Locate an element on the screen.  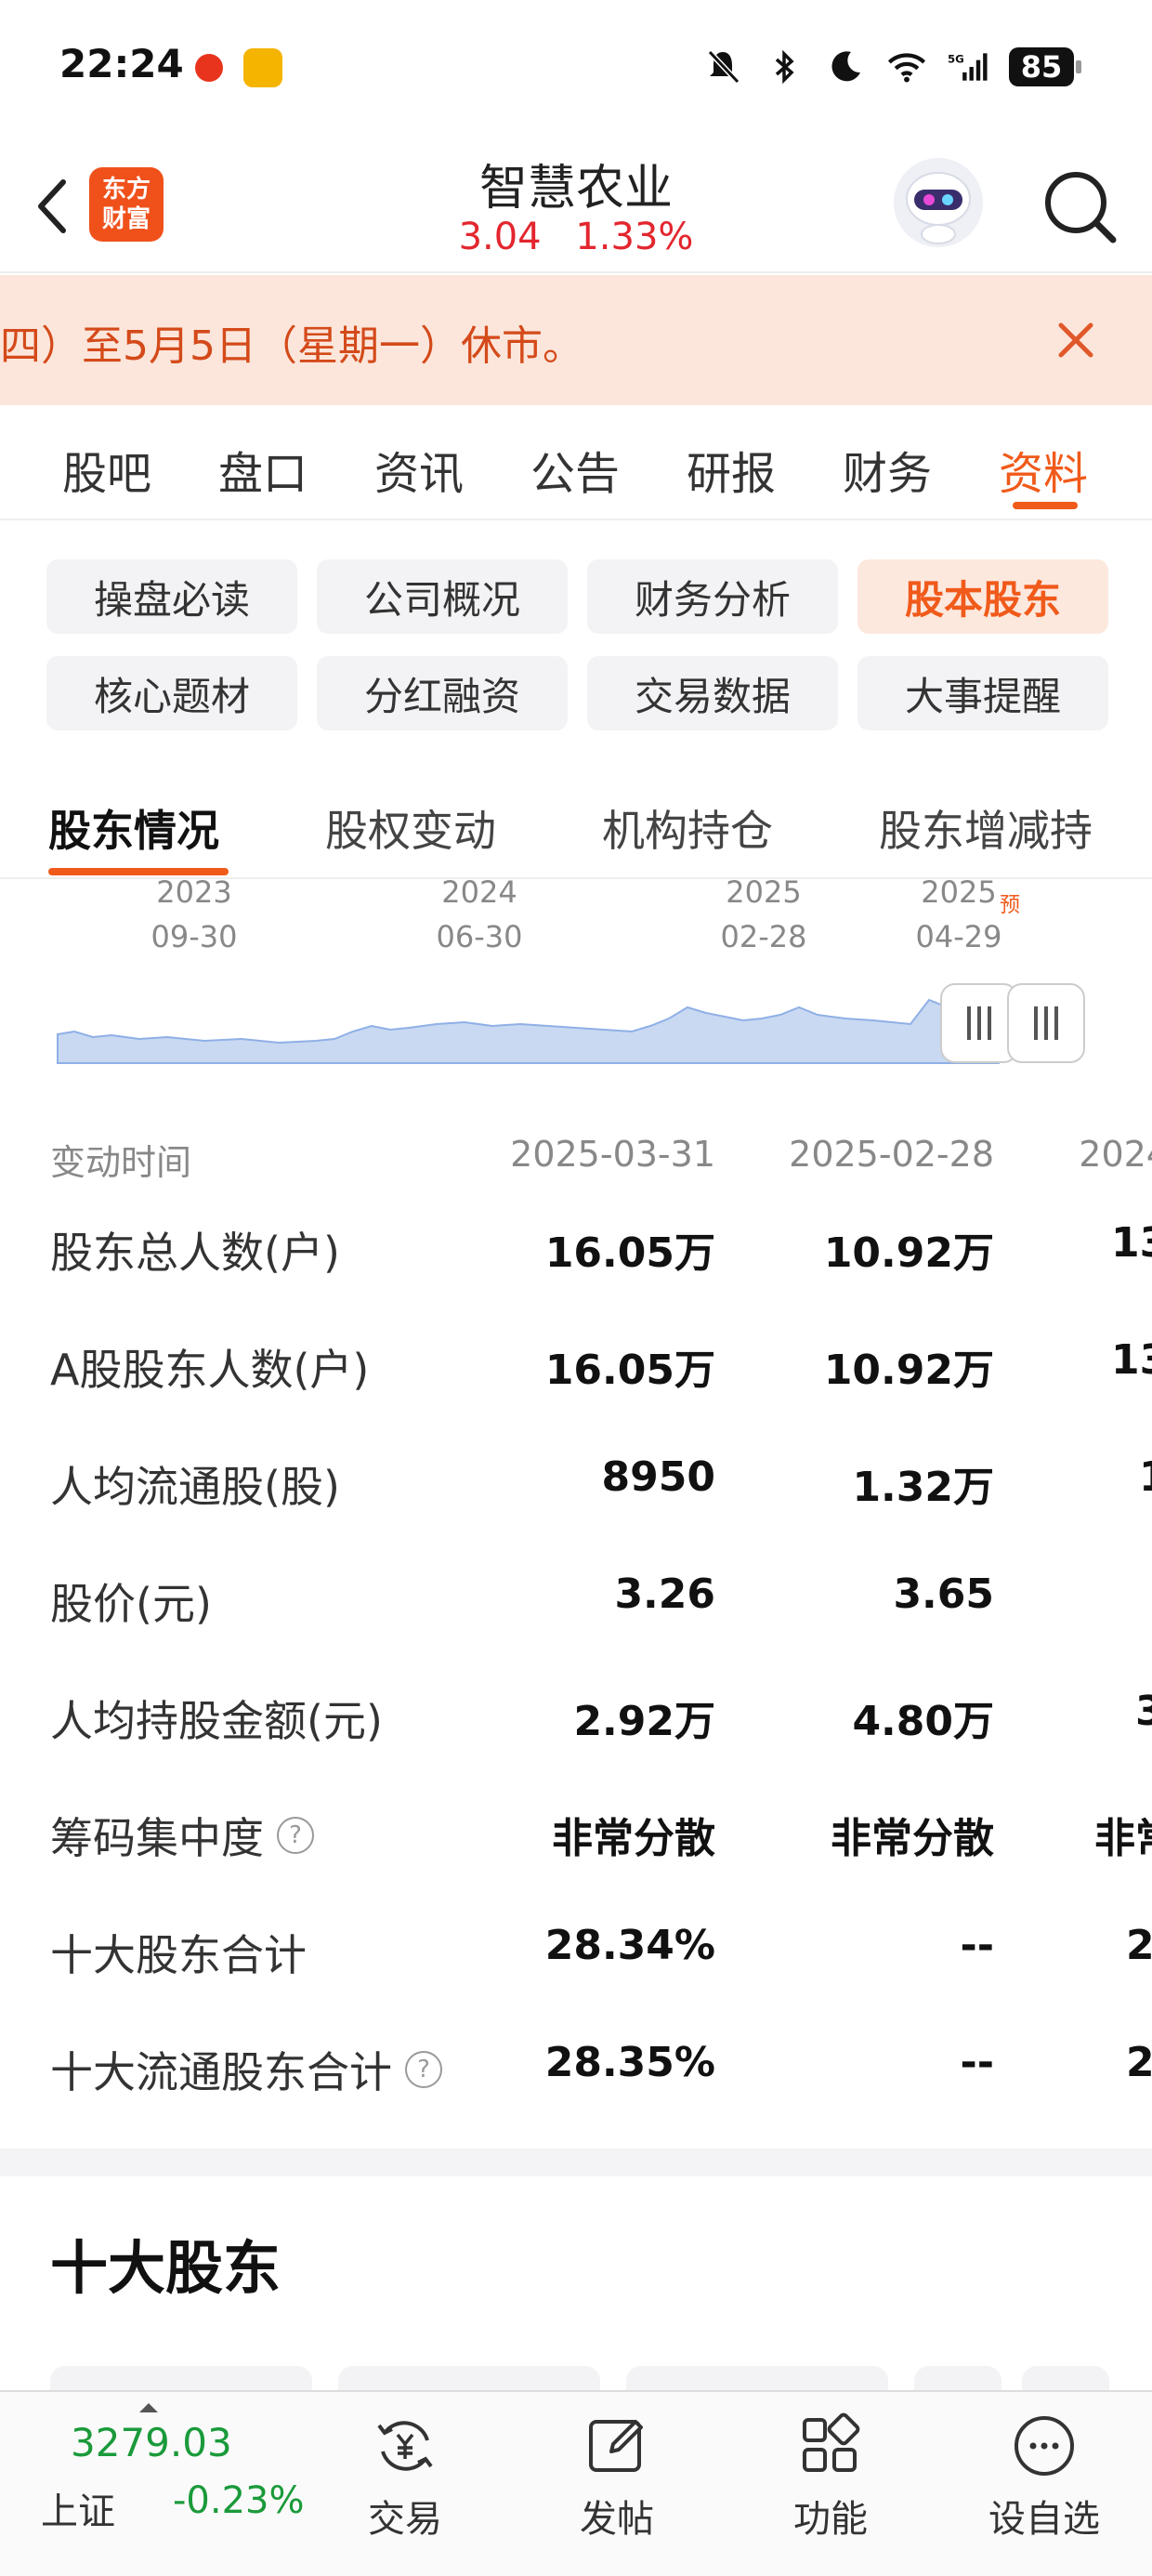
row-value: 28.34% is located at coordinates (629, 1945).